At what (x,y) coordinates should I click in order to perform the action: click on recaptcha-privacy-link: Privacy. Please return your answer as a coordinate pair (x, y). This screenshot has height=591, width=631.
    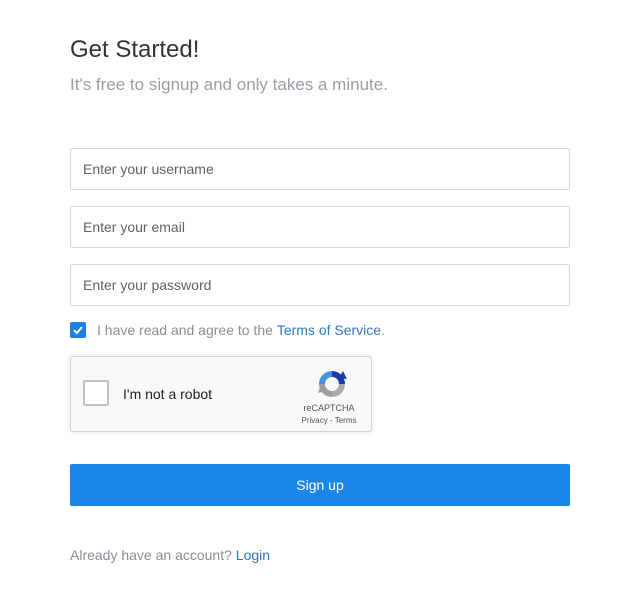
    Looking at the image, I should click on (315, 420).